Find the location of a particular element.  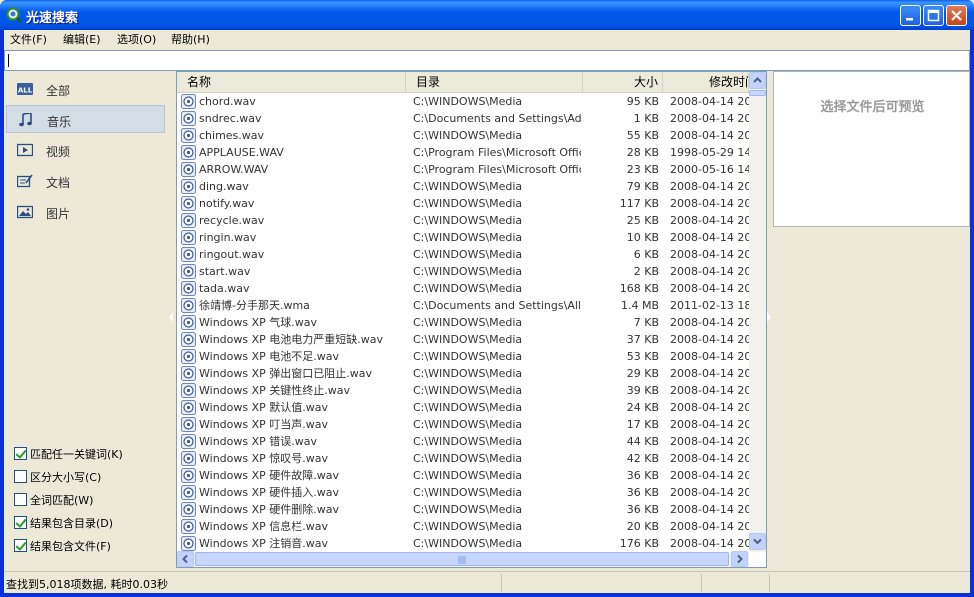

file-name: sndrec.wav is located at coordinates (230, 118).